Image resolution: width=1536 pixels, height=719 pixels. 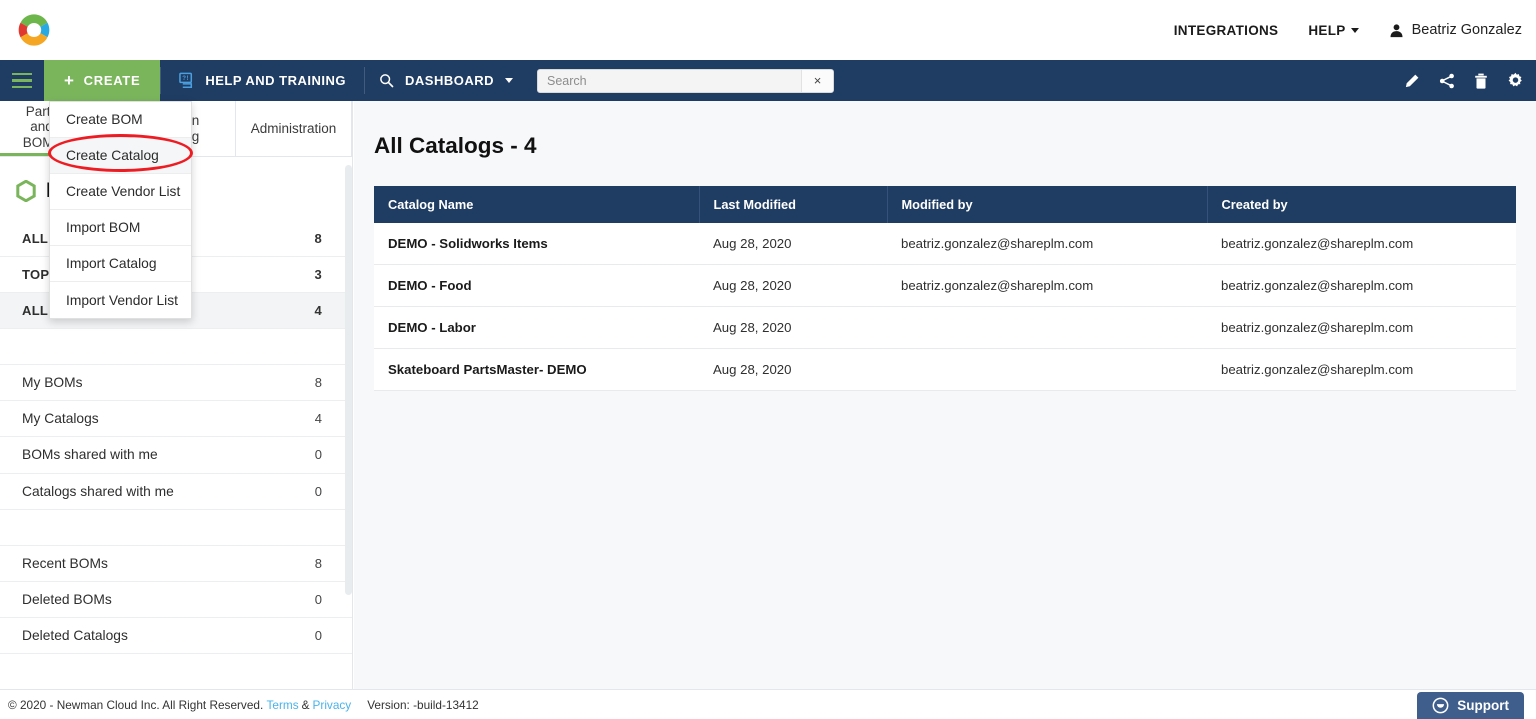 I want to click on sidebar-item-recent-boms: Recent BOMs 8, so click(x=176, y=564).